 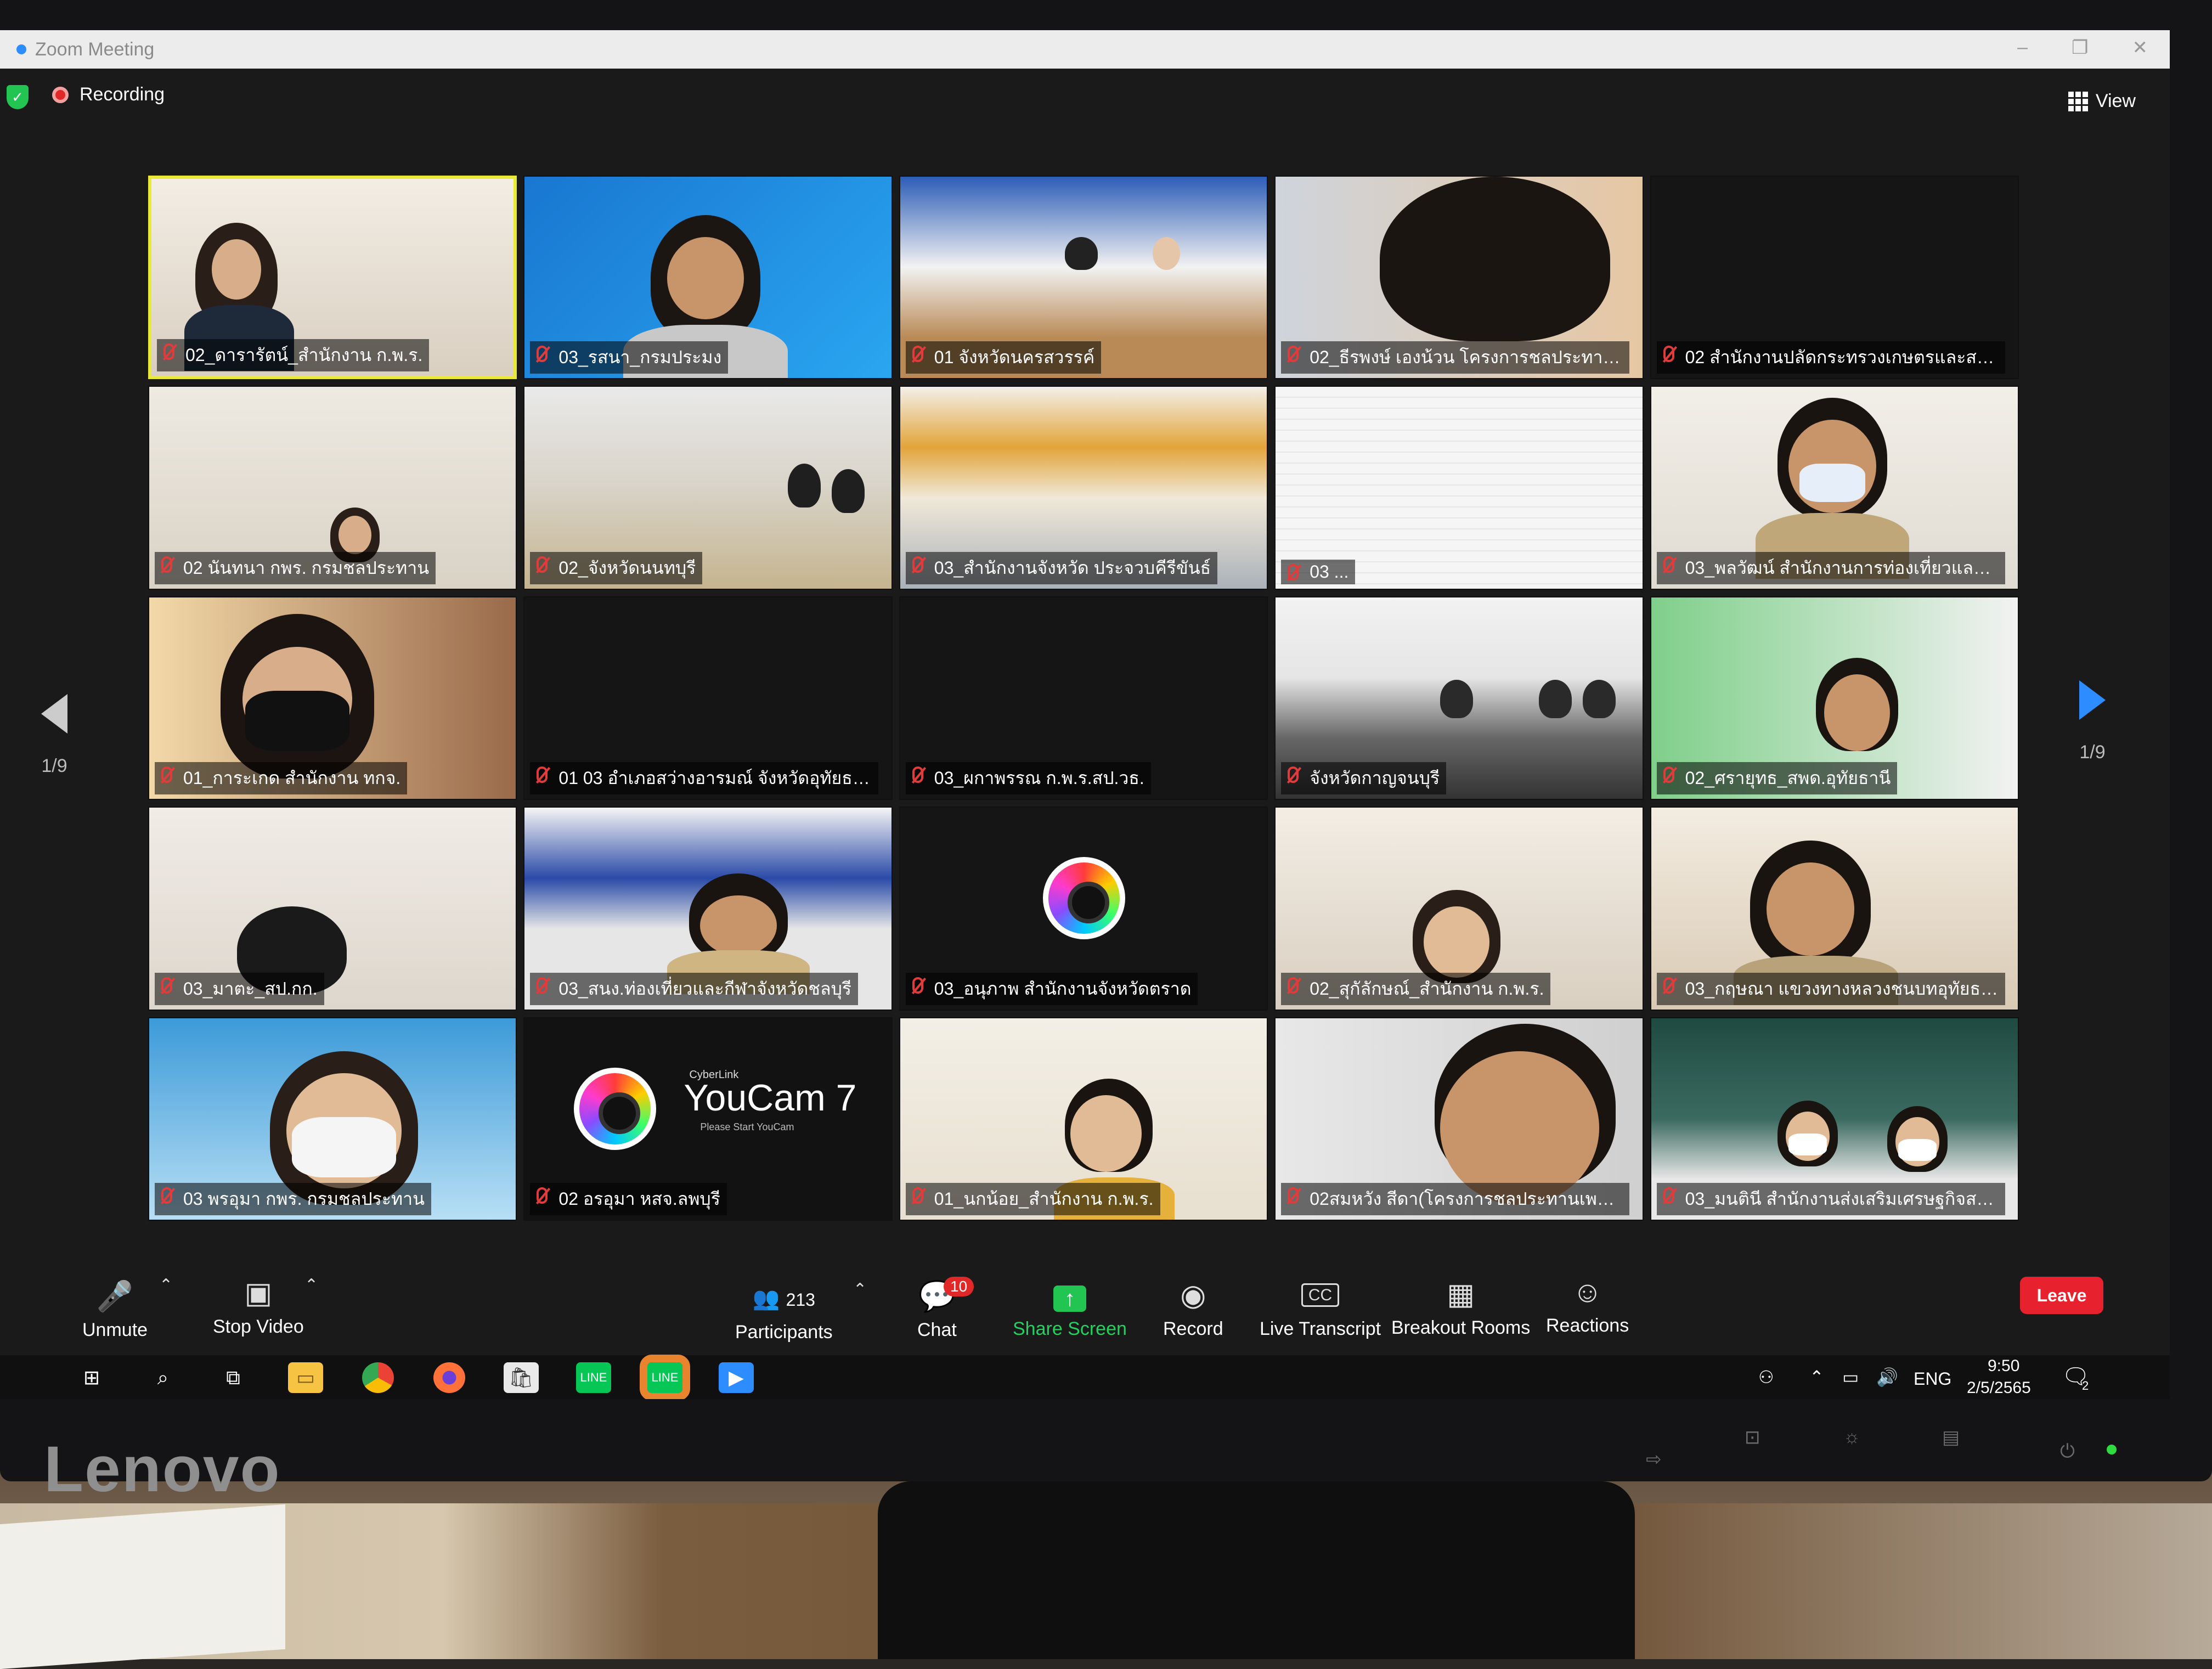 What do you see at coordinates (378, 1377) in the screenshot?
I see `chrome-icon` at bounding box center [378, 1377].